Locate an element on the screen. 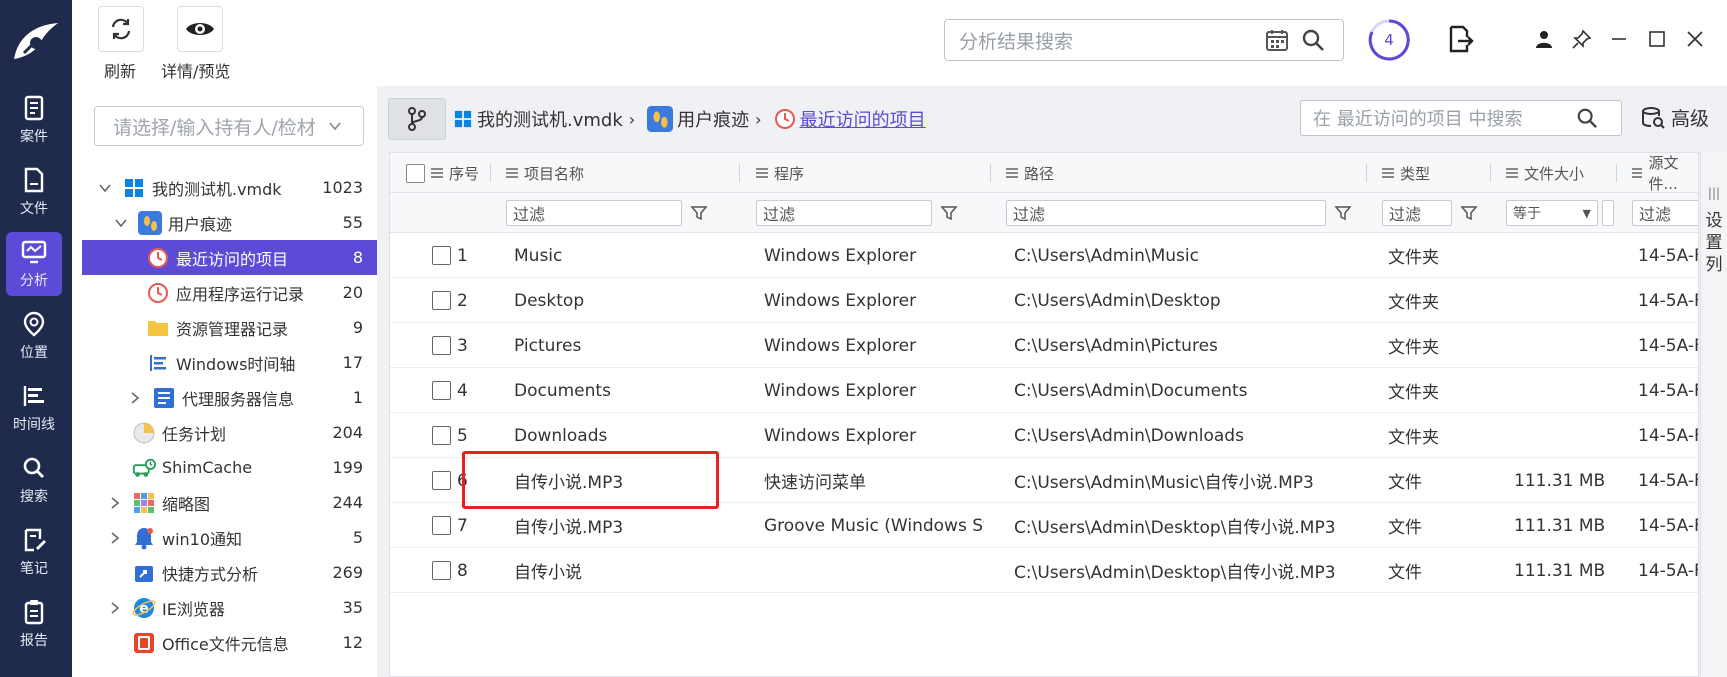 Image resolution: width=1727 pixels, height=677 pixels. header-size-cell: 文件大小 is located at coordinates (1545, 173).